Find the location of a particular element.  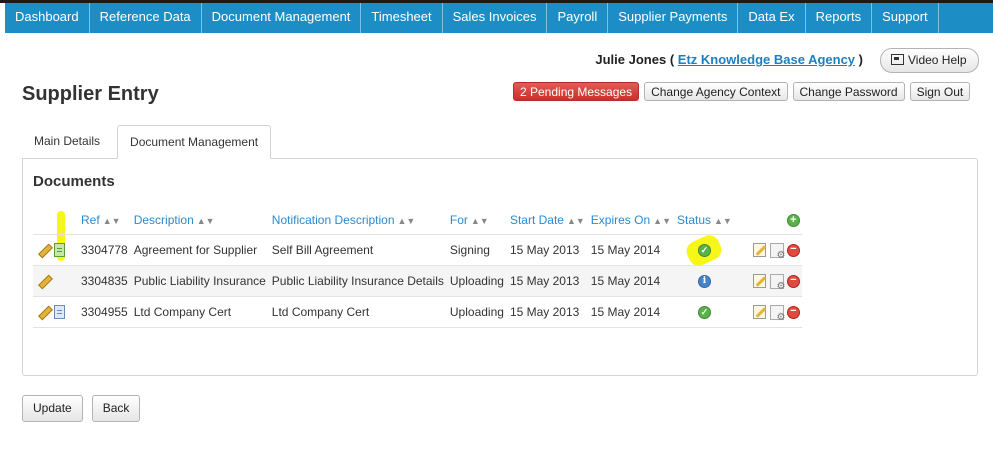

cell-notification: Ltd Company Cert is located at coordinates (356, 312).